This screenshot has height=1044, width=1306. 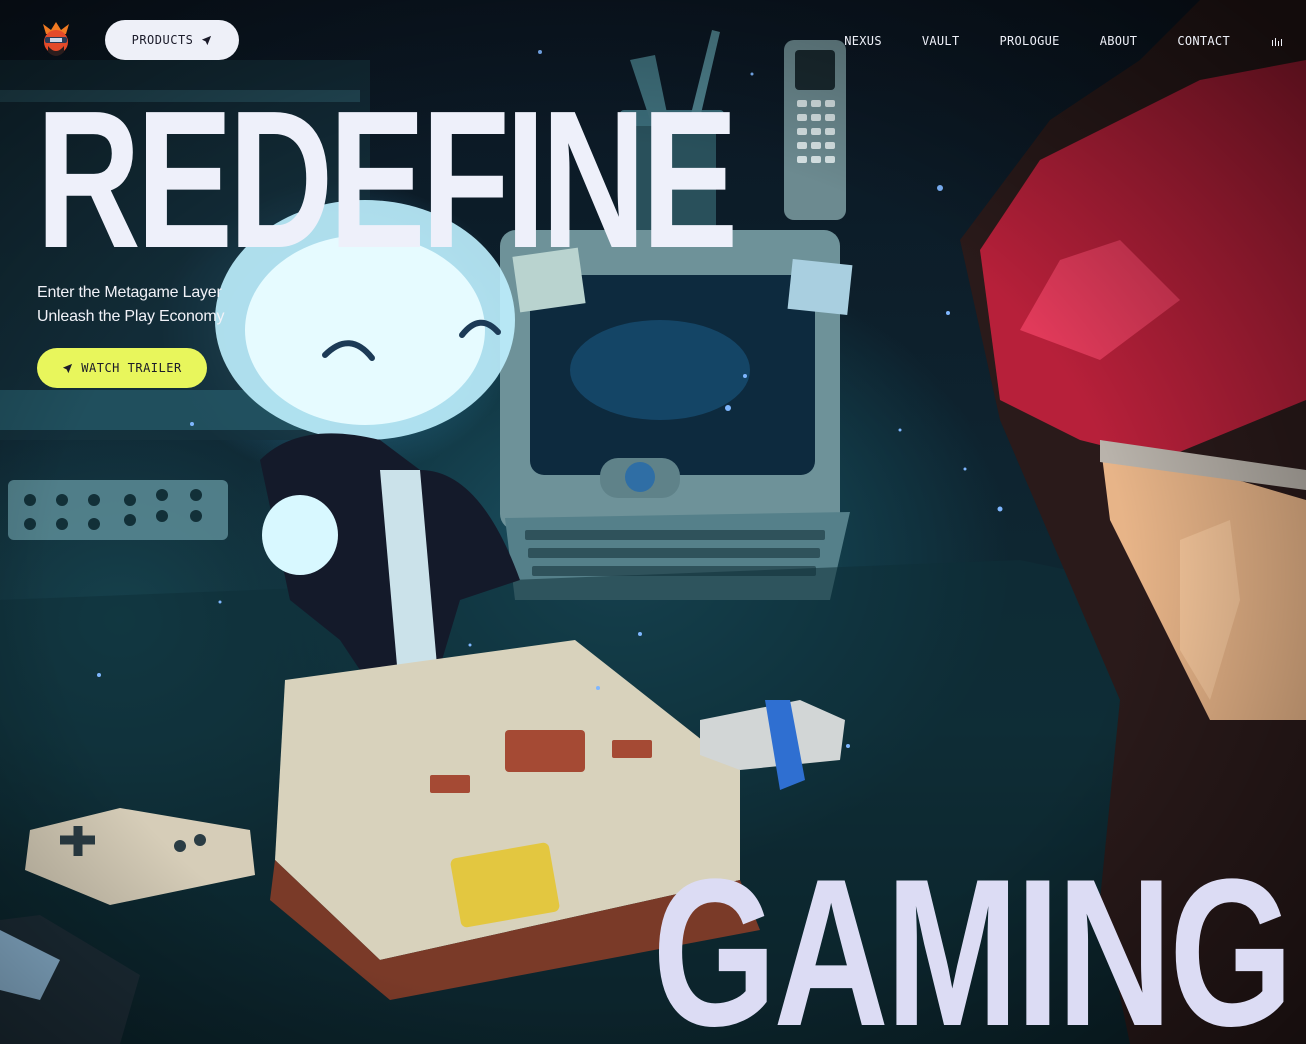 What do you see at coordinates (1203, 41) in the screenshot?
I see `nav-link-contact: CONTACT` at bounding box center [1203, 41].